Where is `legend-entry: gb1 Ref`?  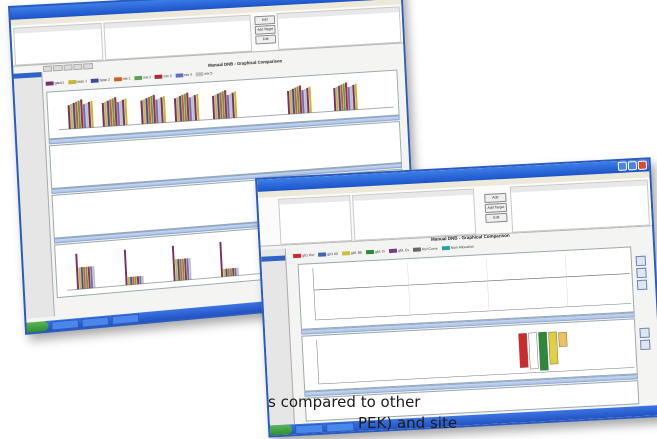 legend-entry: gb1 Ref is located at coordinates (304, 255).